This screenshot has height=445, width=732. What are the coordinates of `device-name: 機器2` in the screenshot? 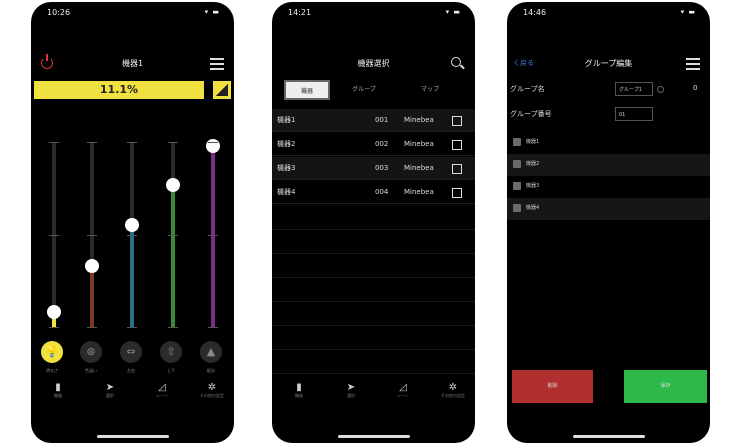 It's located at (286, 144).